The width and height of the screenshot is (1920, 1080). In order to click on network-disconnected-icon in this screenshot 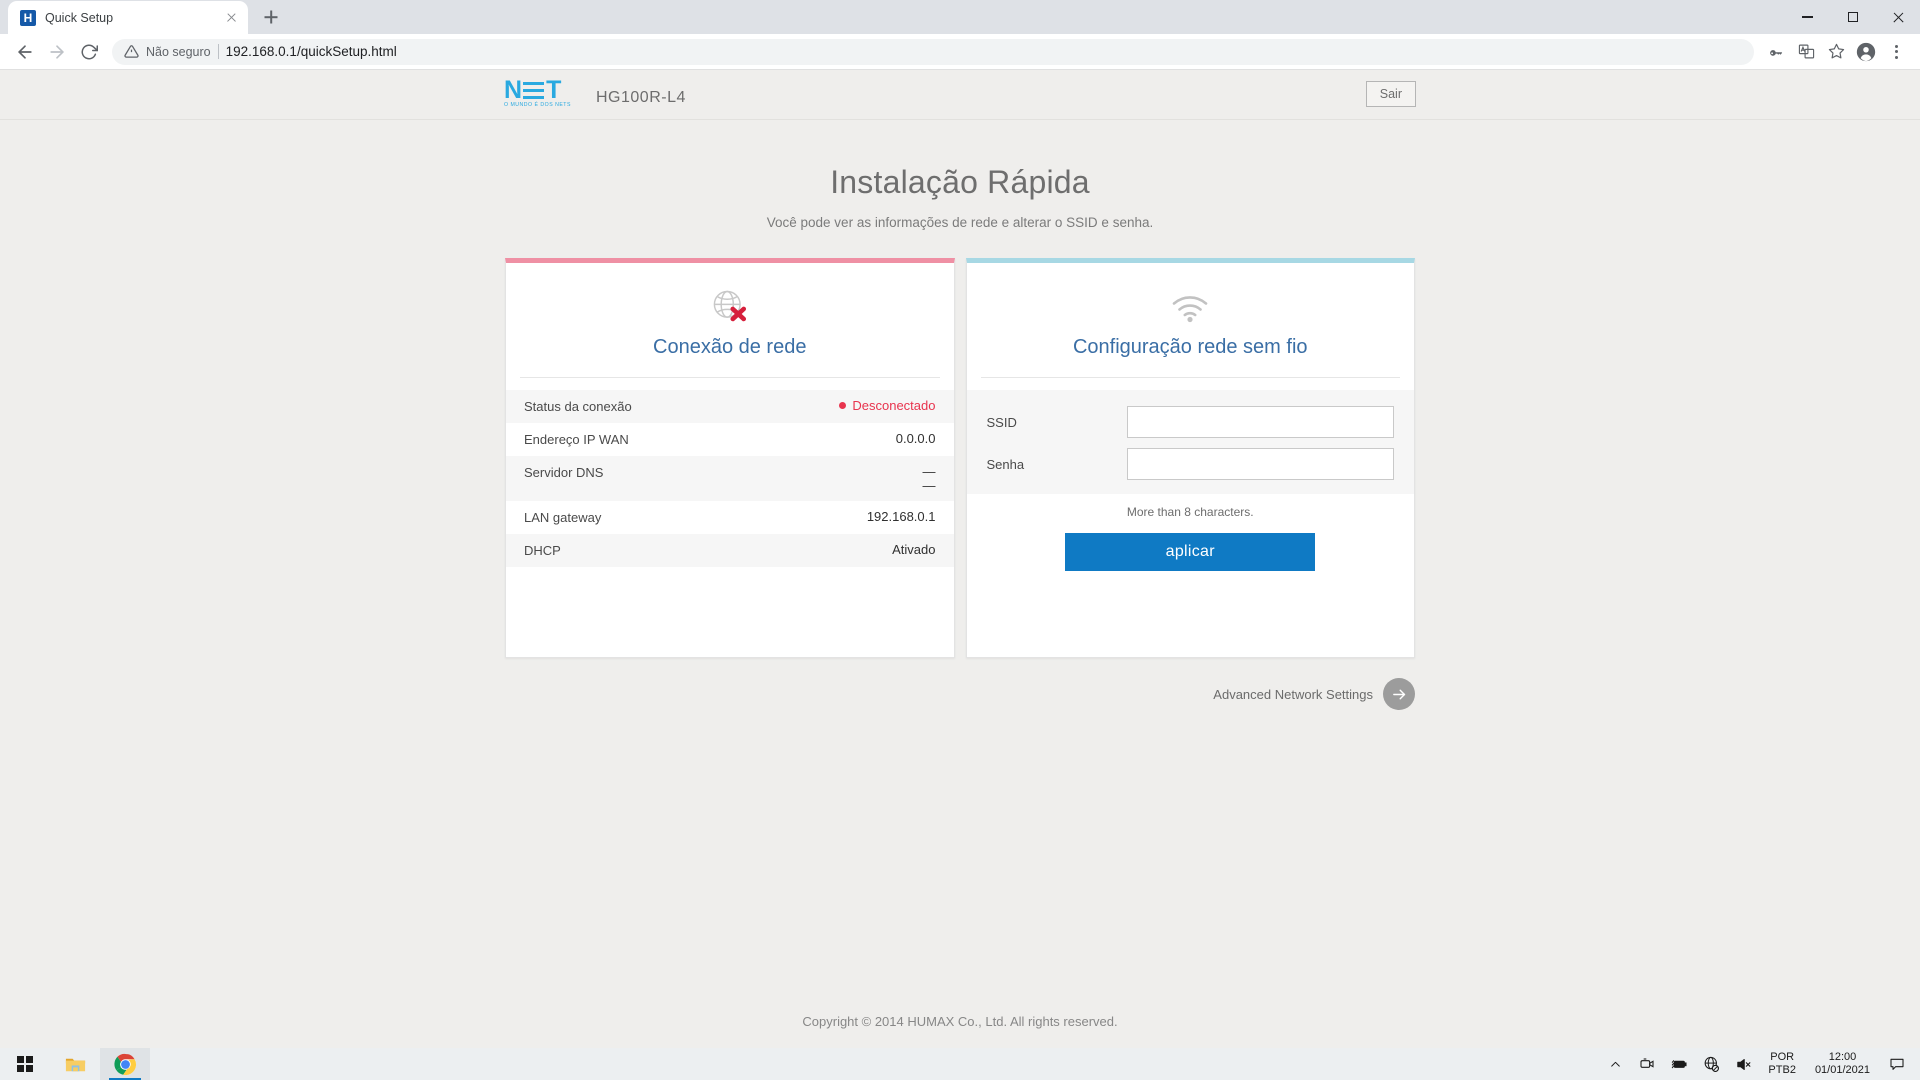, I will do `click(1711, 1064)`.